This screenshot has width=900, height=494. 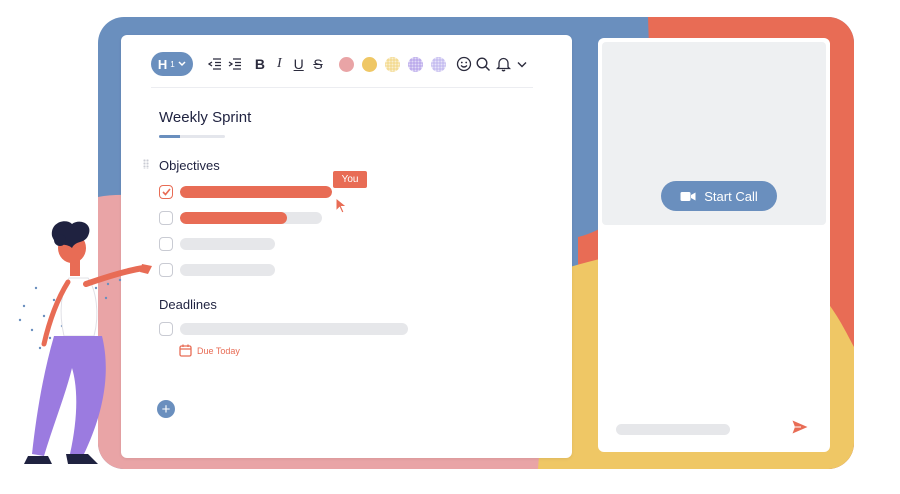 I want to click on bell-icon, so click(x=503, y=64).